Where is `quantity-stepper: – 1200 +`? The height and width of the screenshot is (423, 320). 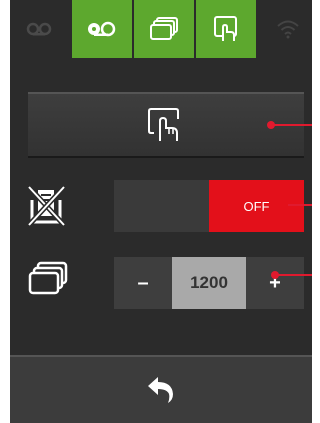 quantity-stepper: – 1200 + is located at coordinates (209, 283).